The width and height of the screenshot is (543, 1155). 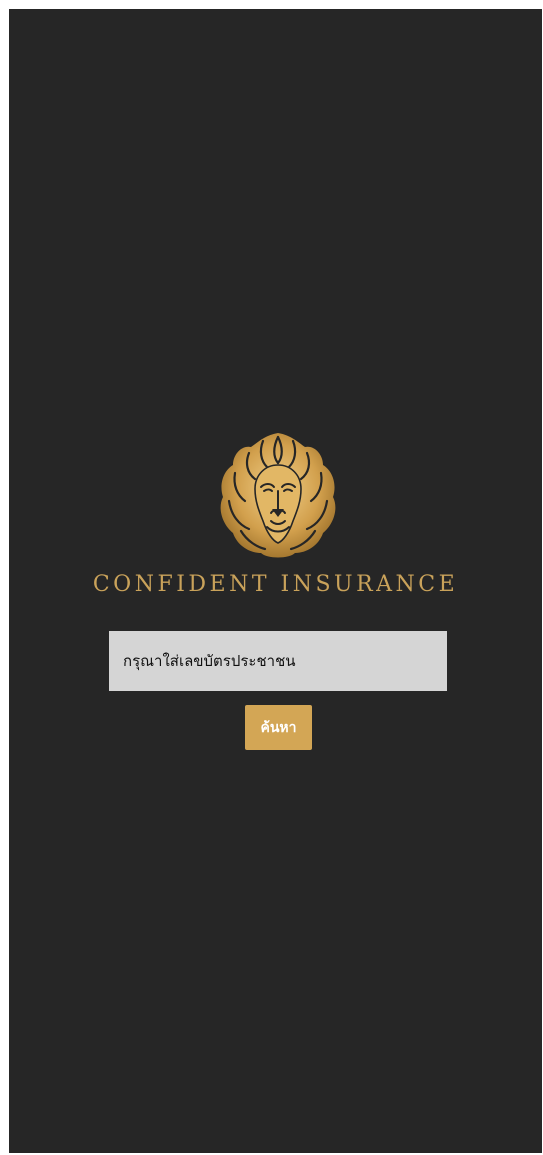 What do you see at coordinates (278, 661) in the screenshot?
I see `id-card-search-input` at bounding box center [278, 661].